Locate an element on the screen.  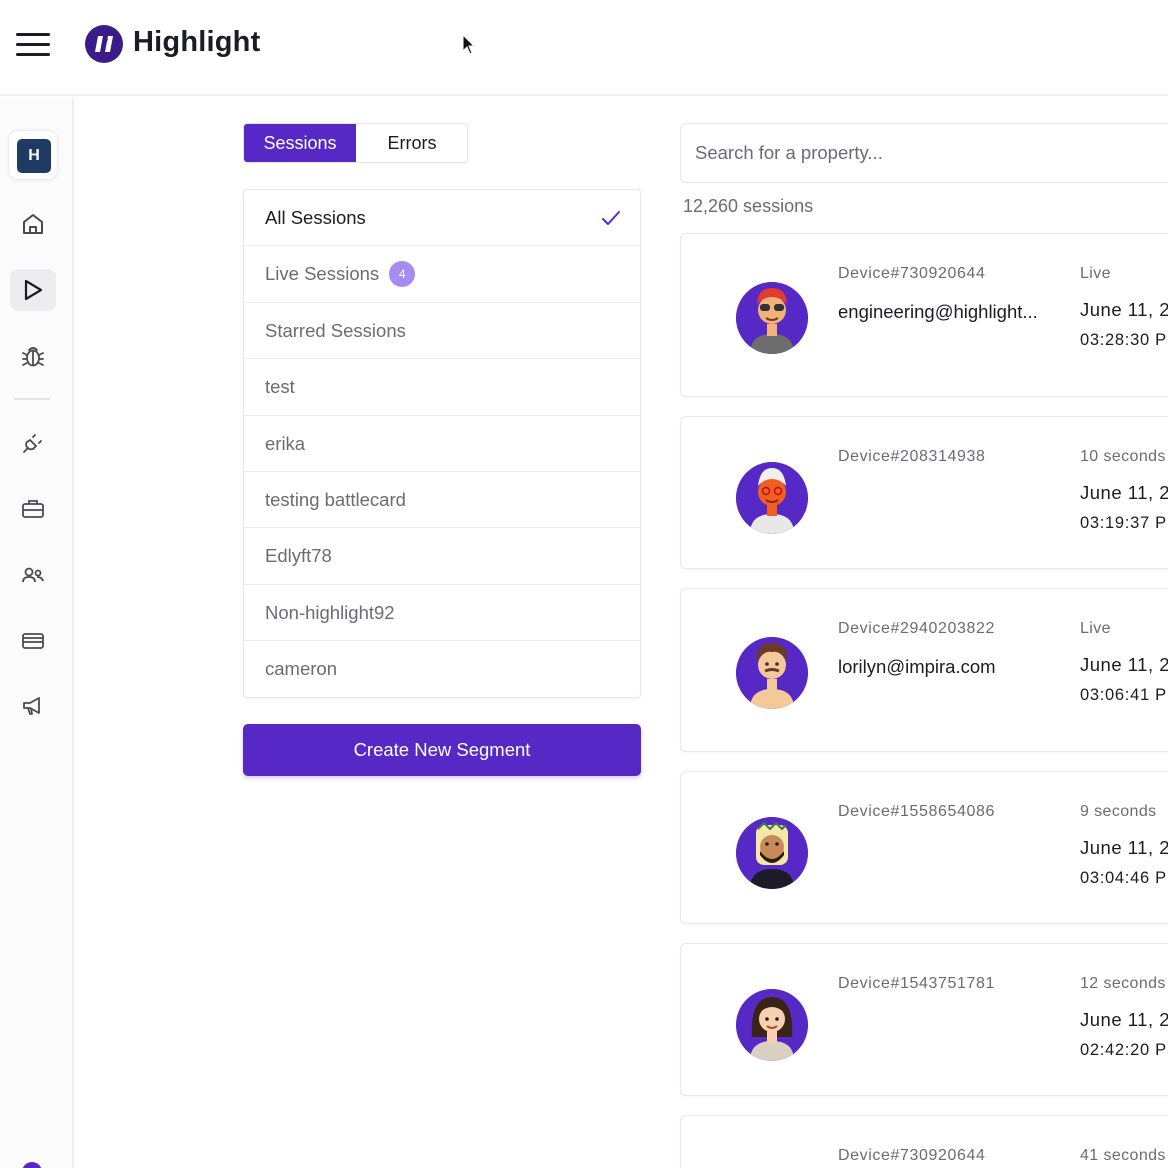
nav-billing is located at coordinates (33, 641).